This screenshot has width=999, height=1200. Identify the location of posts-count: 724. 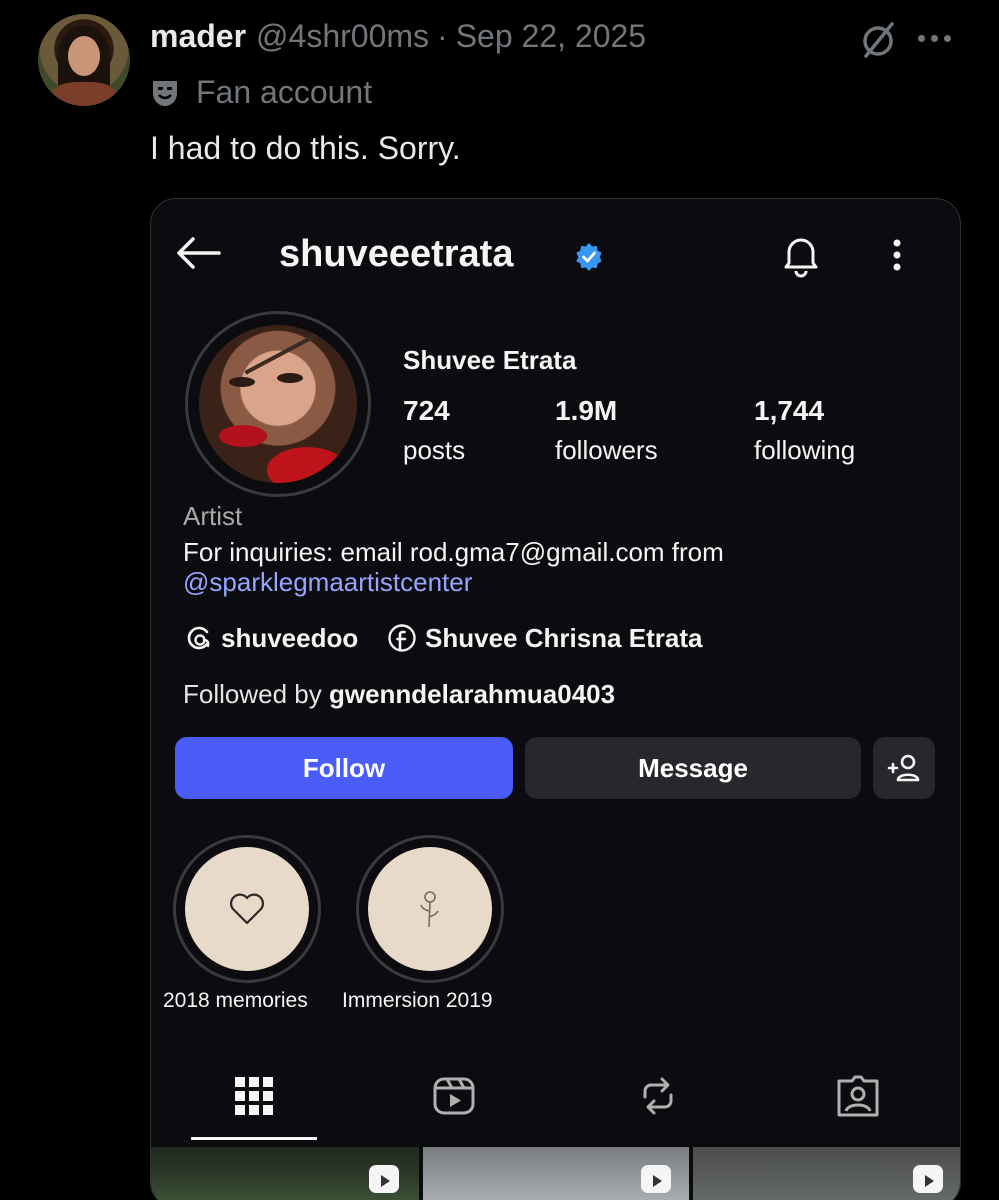
(426, 411).